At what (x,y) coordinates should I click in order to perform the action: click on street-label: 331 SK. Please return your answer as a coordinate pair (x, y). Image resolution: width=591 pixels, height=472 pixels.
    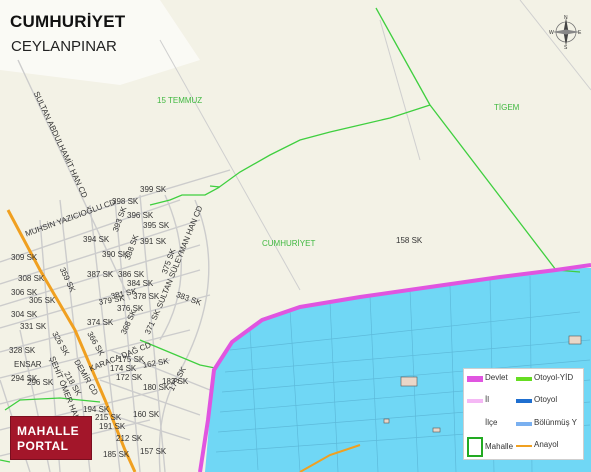
    Looking at the image, I should click on (33, 326).